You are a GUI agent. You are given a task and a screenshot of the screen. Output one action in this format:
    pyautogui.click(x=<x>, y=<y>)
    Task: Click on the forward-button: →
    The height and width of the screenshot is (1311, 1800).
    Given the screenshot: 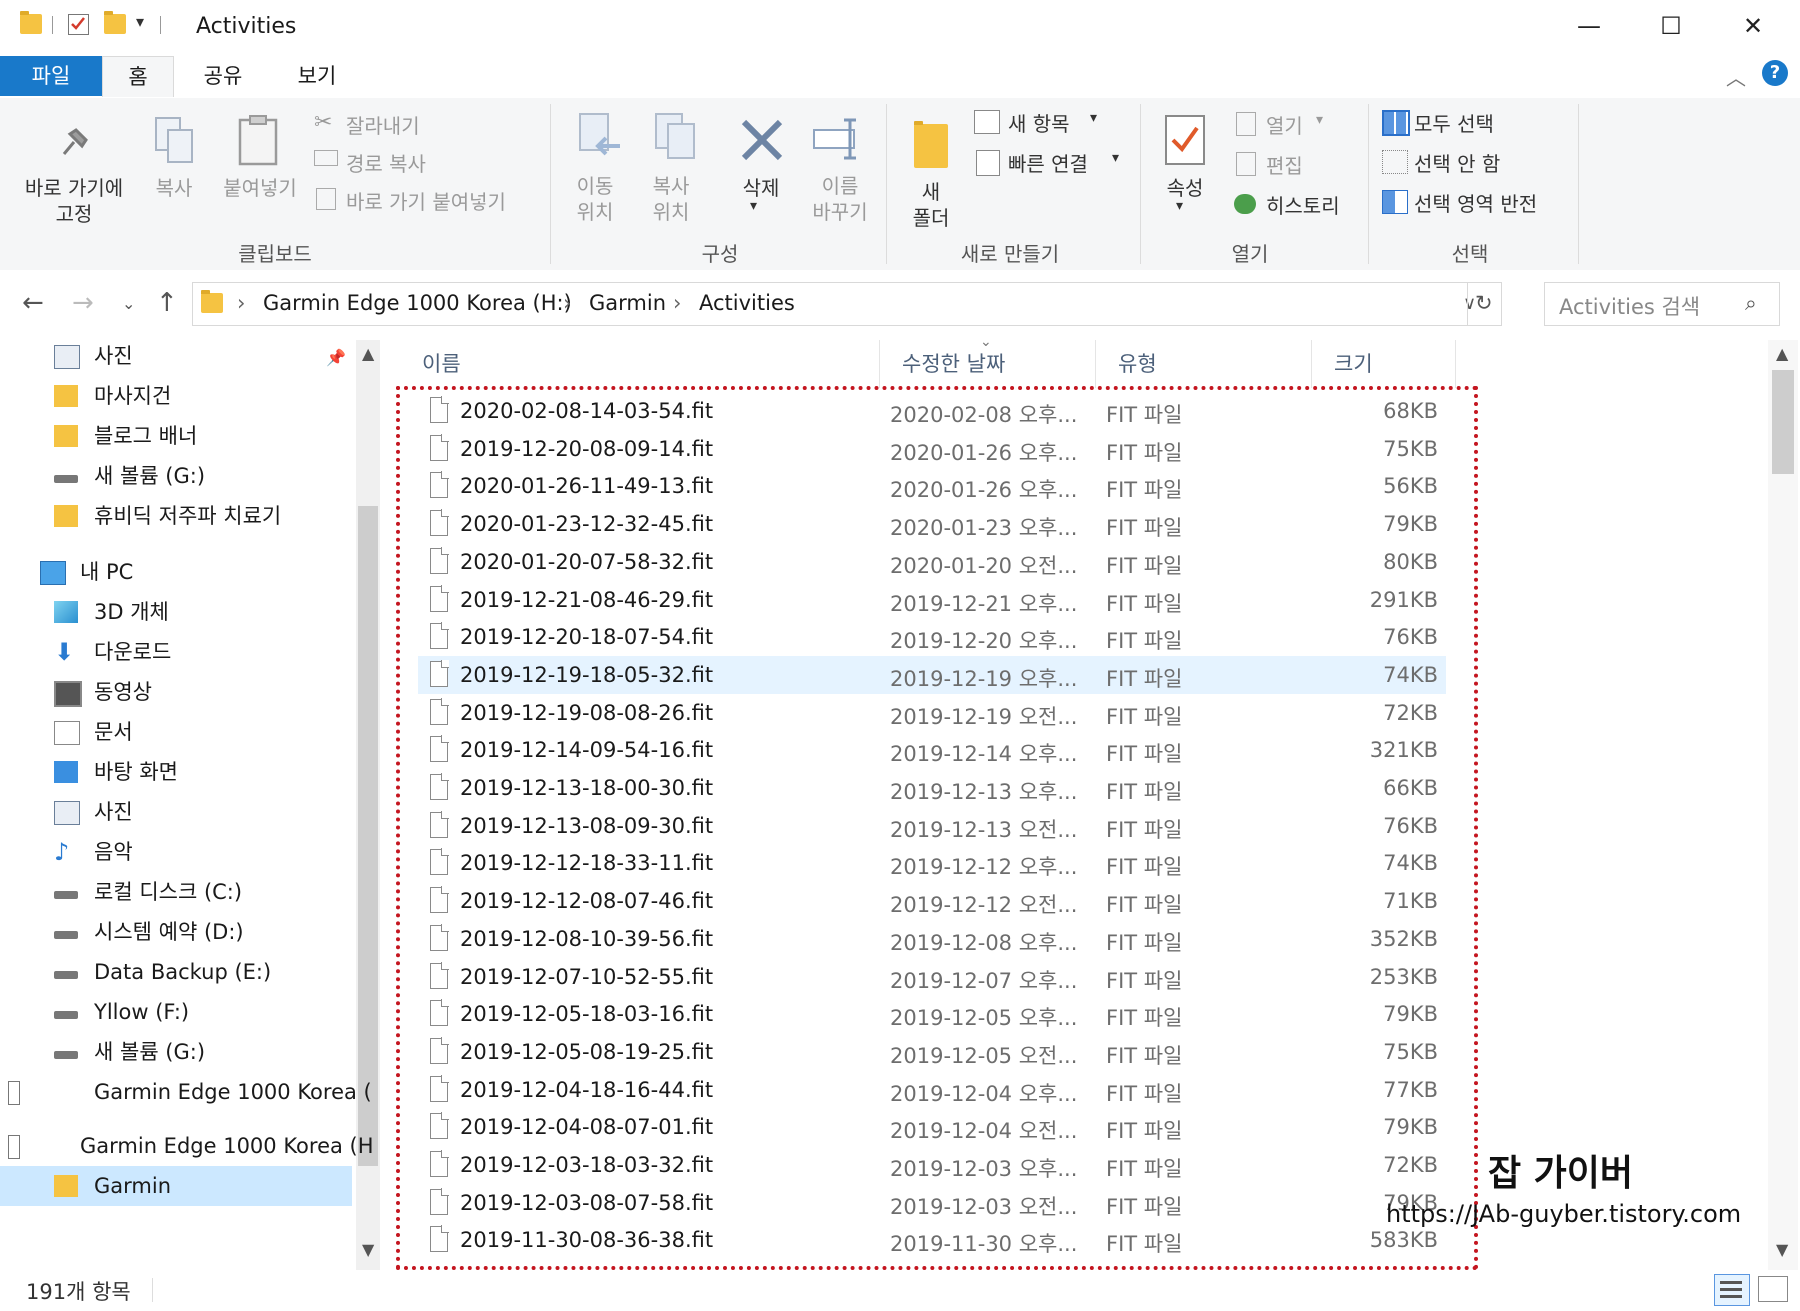 What is the action you would take?
    pyautogui.click(x=83, y=303)
    